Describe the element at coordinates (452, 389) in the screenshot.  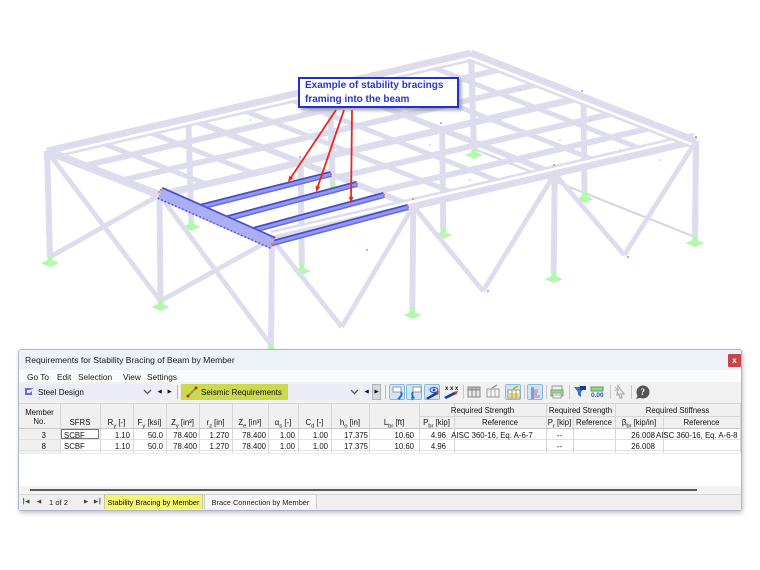
I see `svg-text: x x x` at that location.